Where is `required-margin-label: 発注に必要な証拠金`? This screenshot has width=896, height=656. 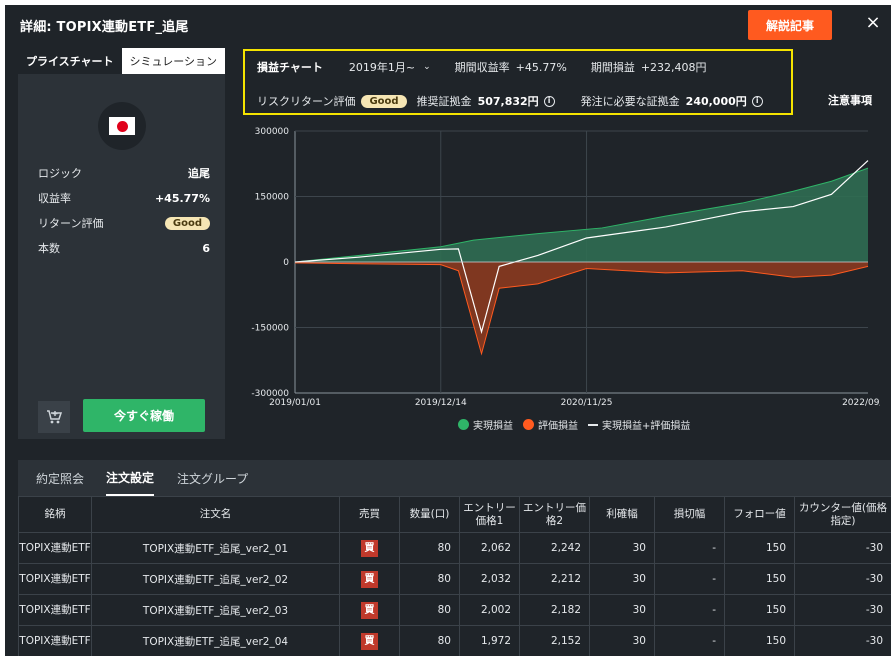
required-margin-label: 発注に必要な証拠金 is located at coordinates (630, 101).